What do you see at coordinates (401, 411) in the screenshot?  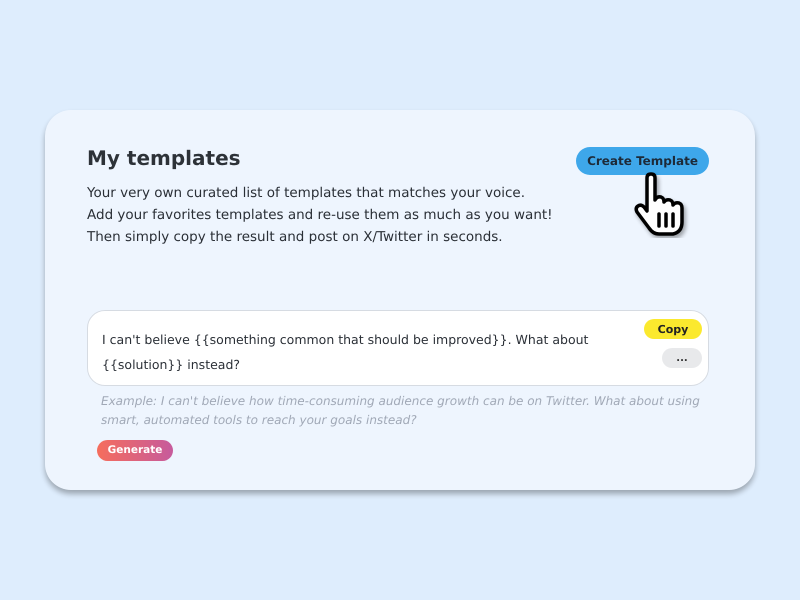 I see `example-text: Example: I can't believe how time-consuming audience growth can be on Twitter. What about using smart, automated tools to reach your goals instead?` at bounding box center [401, 411].